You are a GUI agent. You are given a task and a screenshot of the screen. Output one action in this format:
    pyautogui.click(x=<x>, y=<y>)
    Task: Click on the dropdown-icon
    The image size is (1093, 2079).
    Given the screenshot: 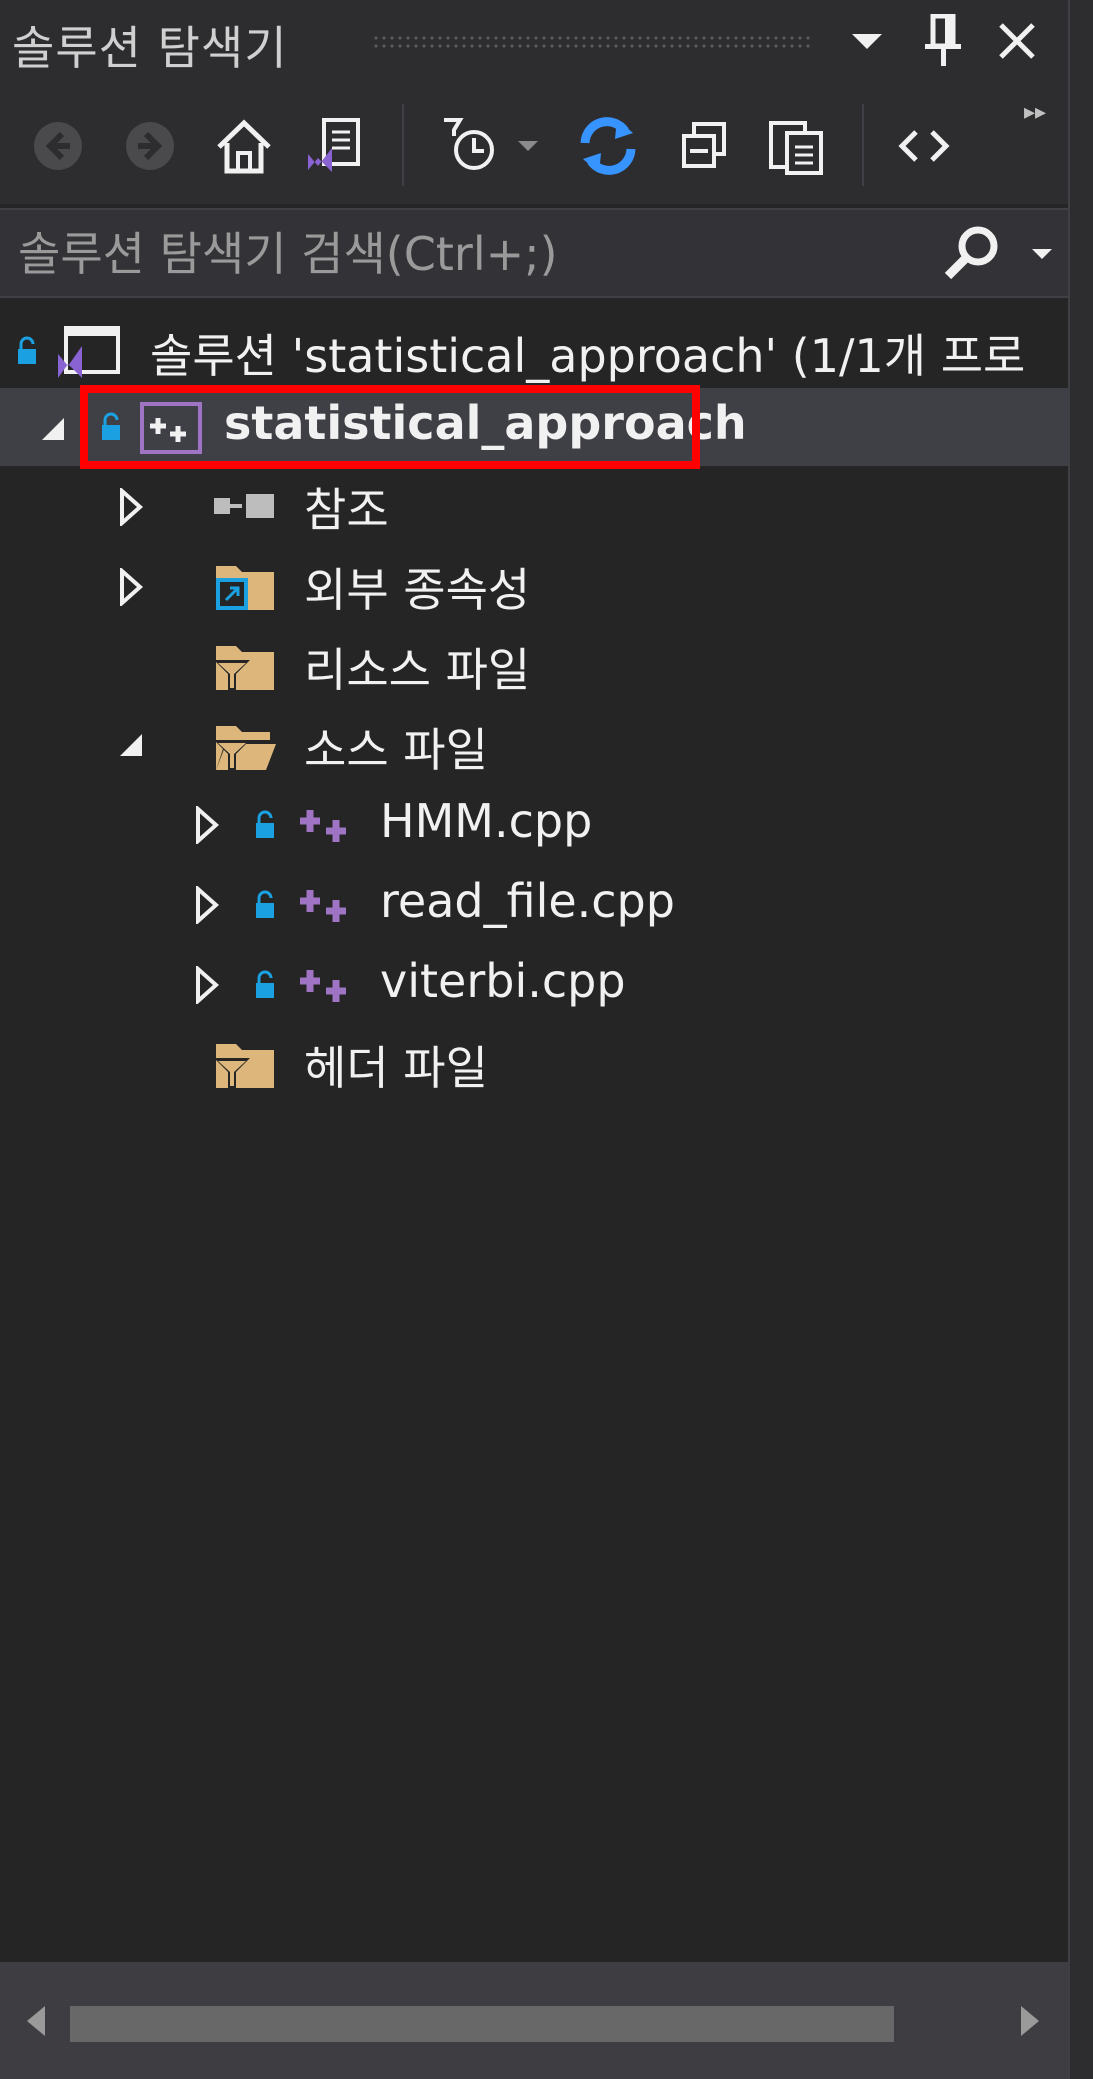 What is the action you would take?
    pyautogui.click(x=867, y=41)
    